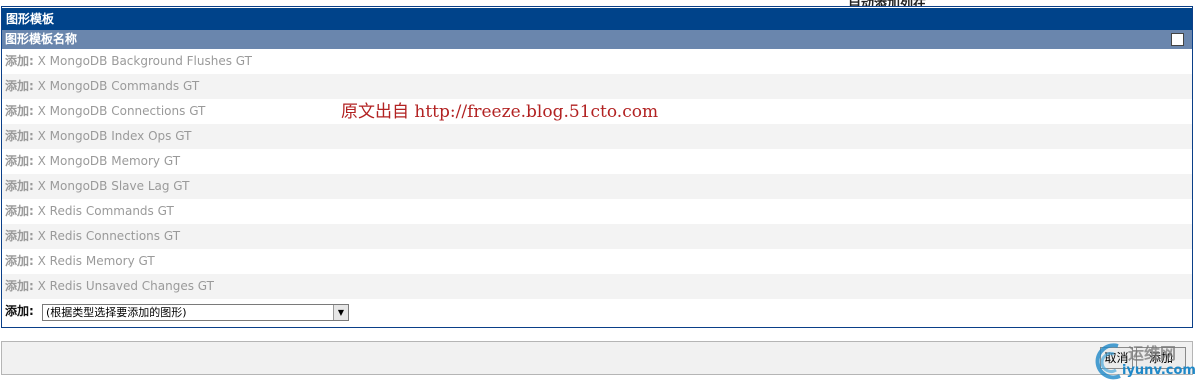 Image resolution: width=1195 pixels, height=386 pixels. What do you see at coordinates (114, 136) in the screenshot?
I see `template-name: X MongoDB Index Ops GT` at bounding box center [114, 136].